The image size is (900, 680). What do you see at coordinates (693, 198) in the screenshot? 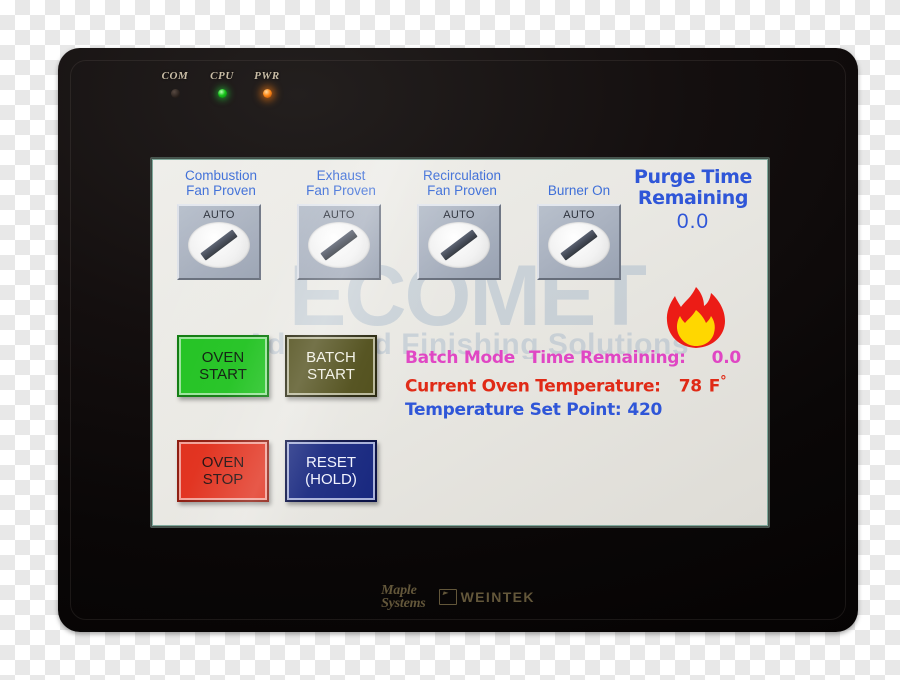
I see `purge-title-line2: Remaining` at bounding box center [693, 198].